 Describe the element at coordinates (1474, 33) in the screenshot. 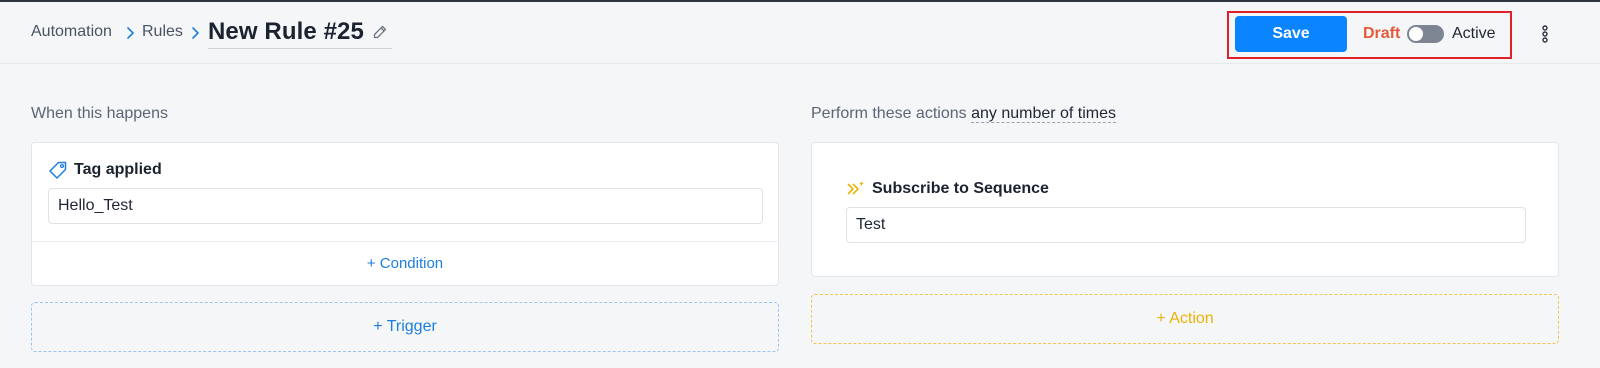

I see `status-active-label: Active` at that location.